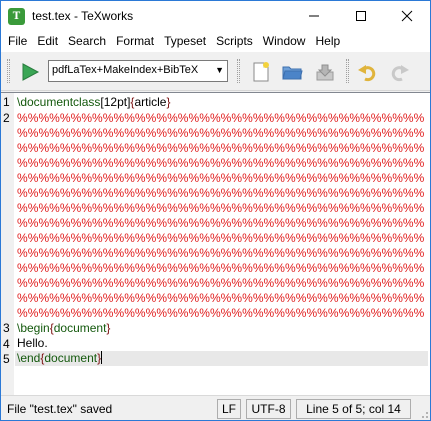  Describe the element at coordinates (6, 359) in the screenshot. I see `line-number: 5` at that location.